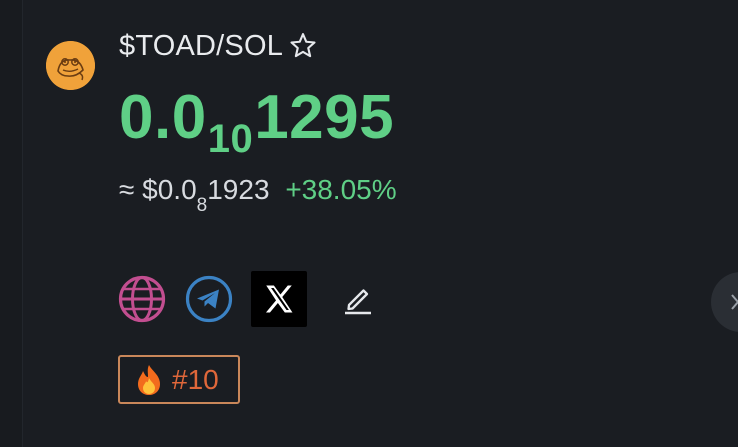 Image resolution: width=738 pixels, height=447 pixels. Describe the element at coordinates (238, 189) in the screenshot. I see `usd-digits: 1923` at that location.